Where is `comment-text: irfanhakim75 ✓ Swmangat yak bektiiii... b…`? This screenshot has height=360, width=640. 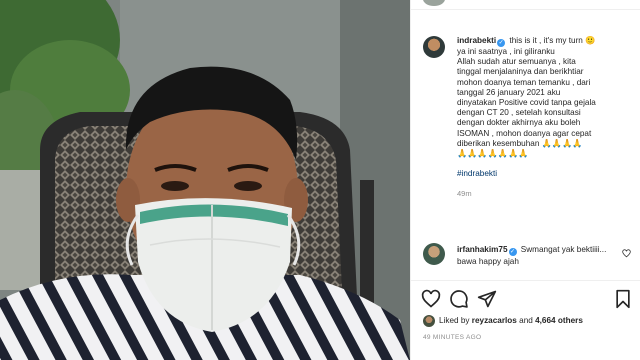
comment-text: irfanhakim75 ✓ Swmangat yak bektiiii... b… is located at coordinates (537, 255).